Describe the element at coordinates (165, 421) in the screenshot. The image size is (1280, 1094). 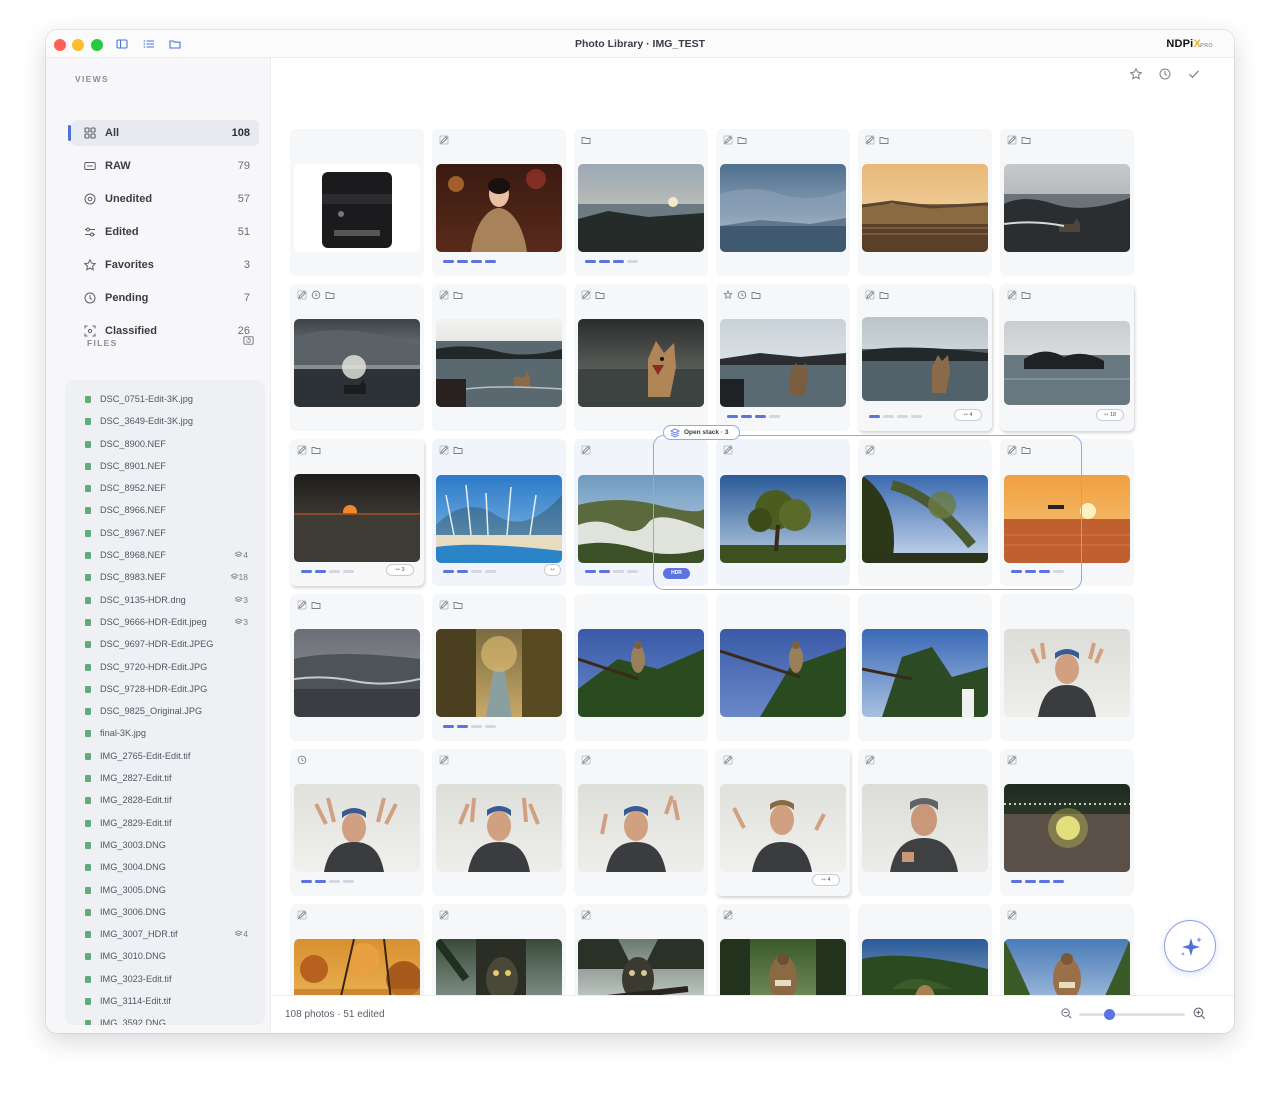
I see `file-item: DSC_3649-Edit-3K.jpg` at that location.